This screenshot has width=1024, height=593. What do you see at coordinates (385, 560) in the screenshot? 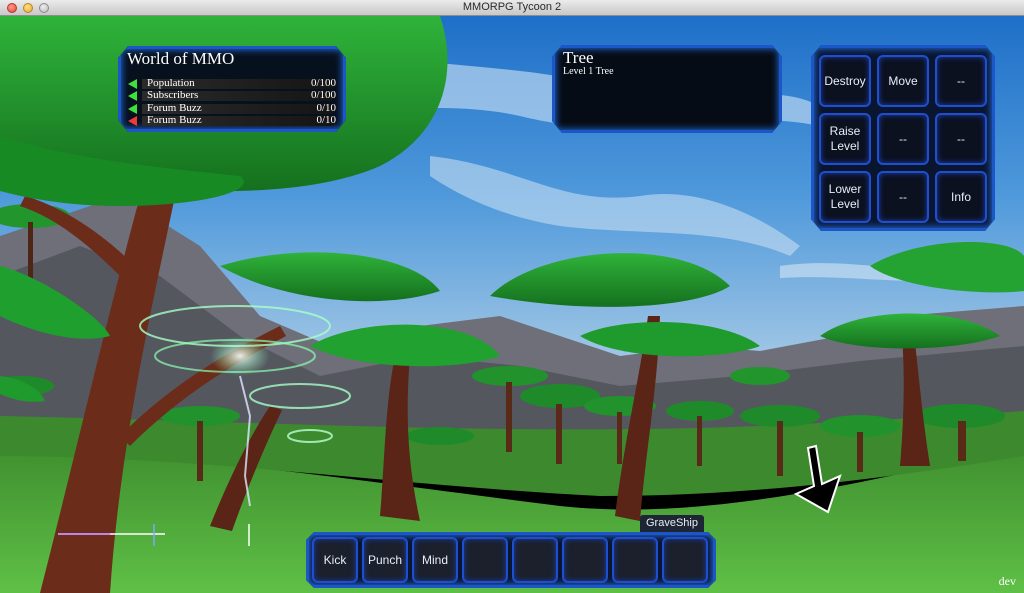
I see `hotbar-slot-punch: Punch` at bounding box center [385, 560].